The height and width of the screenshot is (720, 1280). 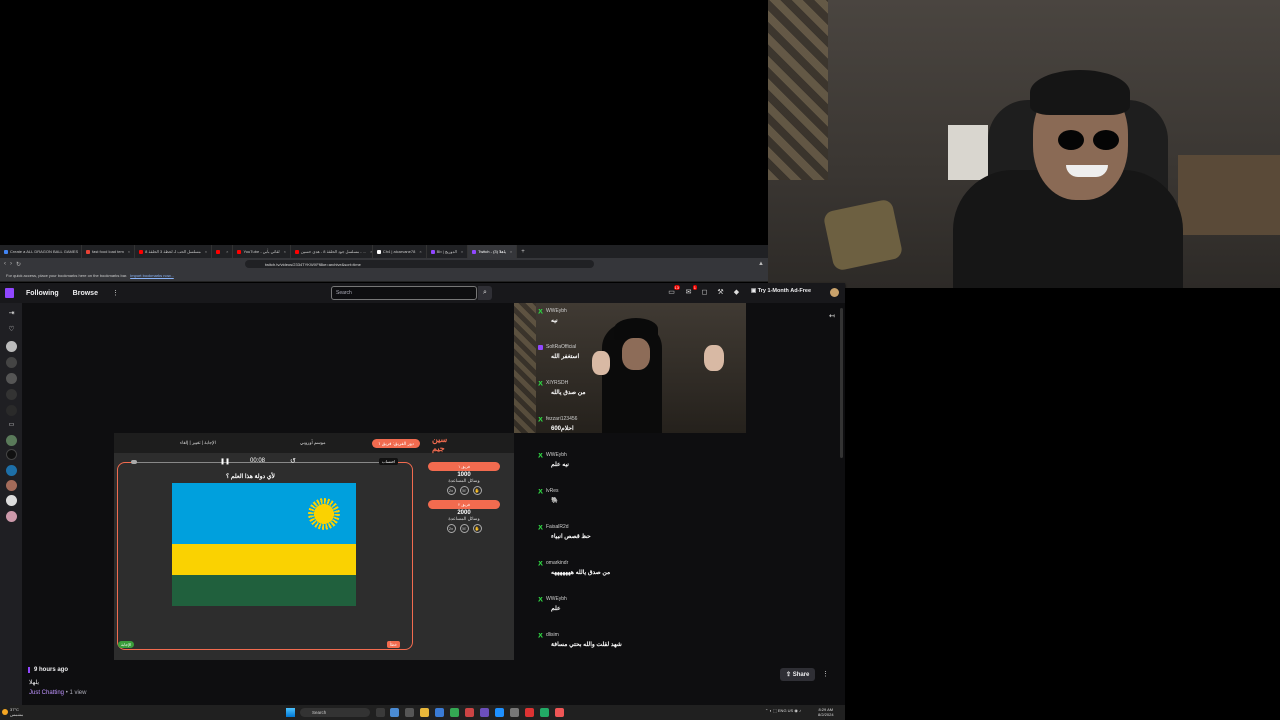 I want to click on adfree-button: ▣ Try 1-Month Ad-Free, so click(x=781, y=291).